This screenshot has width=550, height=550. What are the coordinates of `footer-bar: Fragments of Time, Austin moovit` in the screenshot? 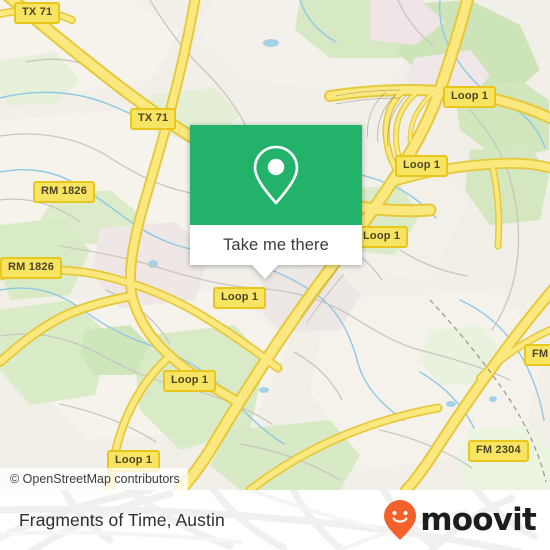 It's located at (275, 520).